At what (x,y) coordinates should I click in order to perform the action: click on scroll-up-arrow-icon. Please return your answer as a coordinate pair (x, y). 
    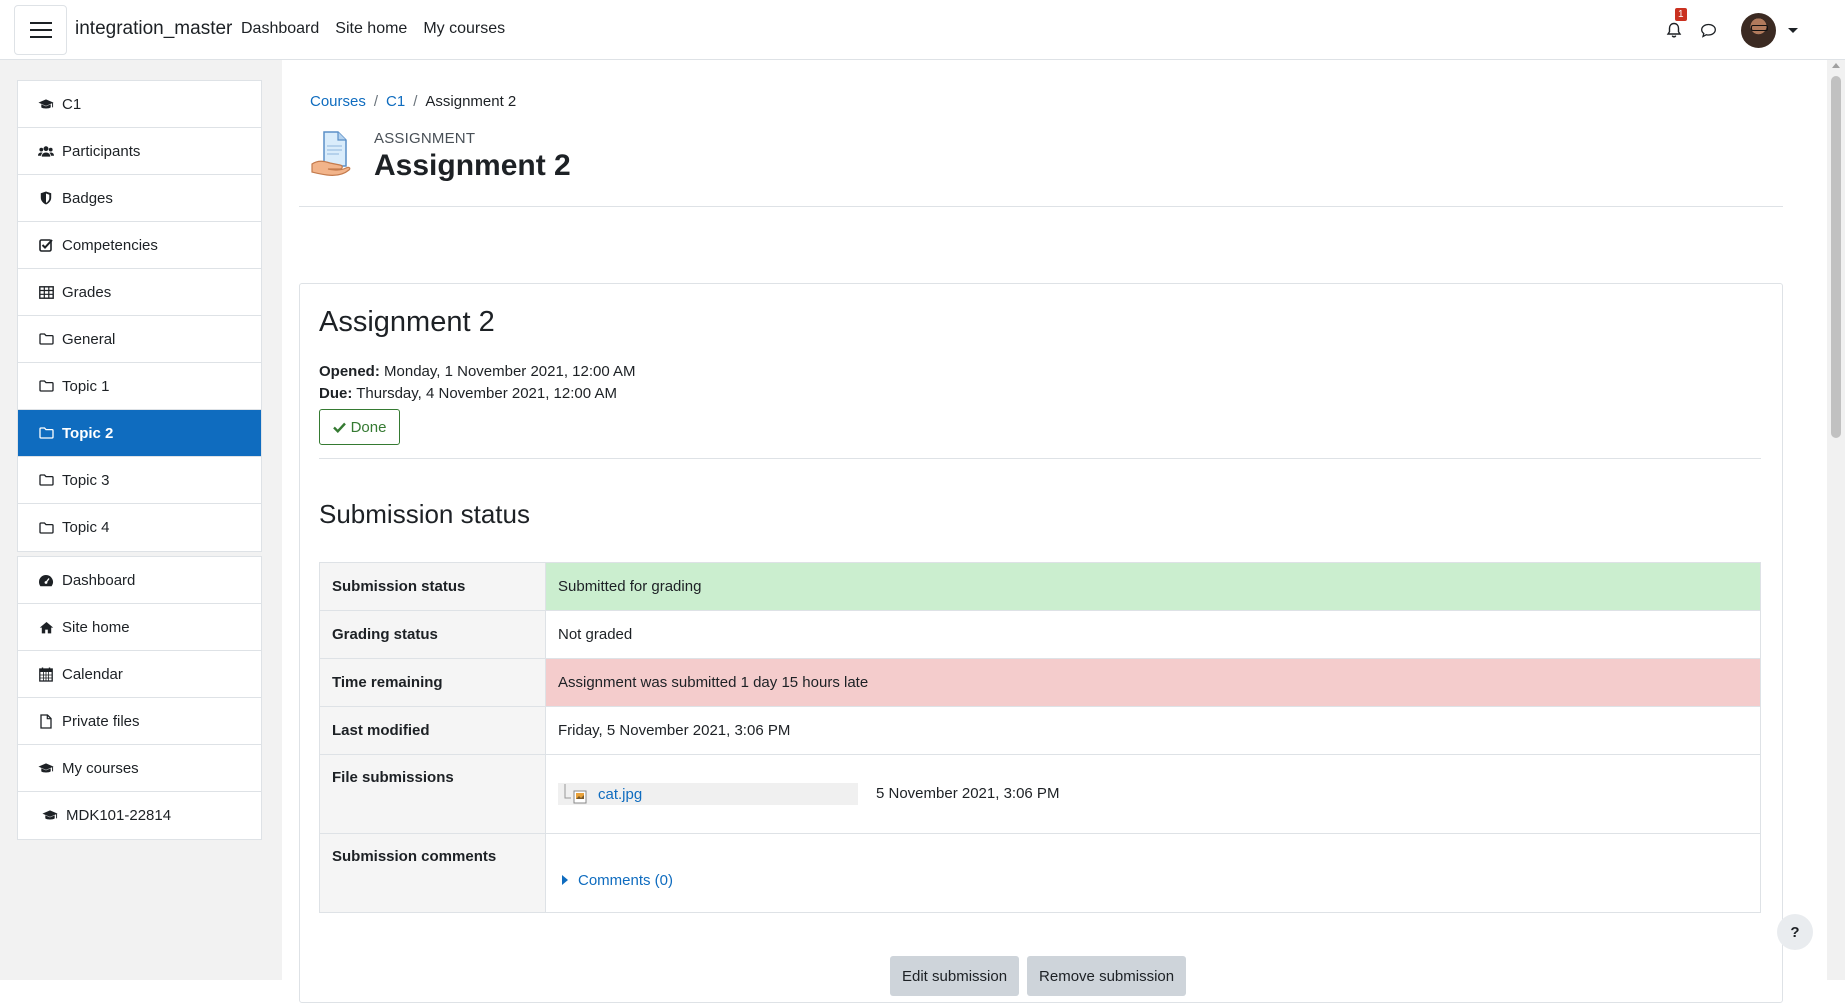
    Looking at the image, I should click on (1836, 65).